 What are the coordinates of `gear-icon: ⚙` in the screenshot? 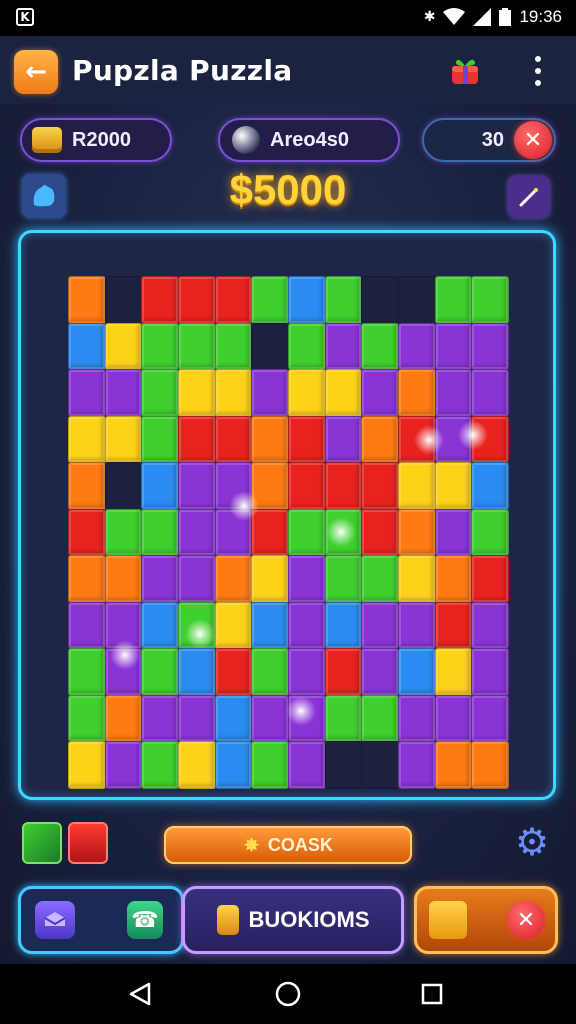 It's located at (532, 842).